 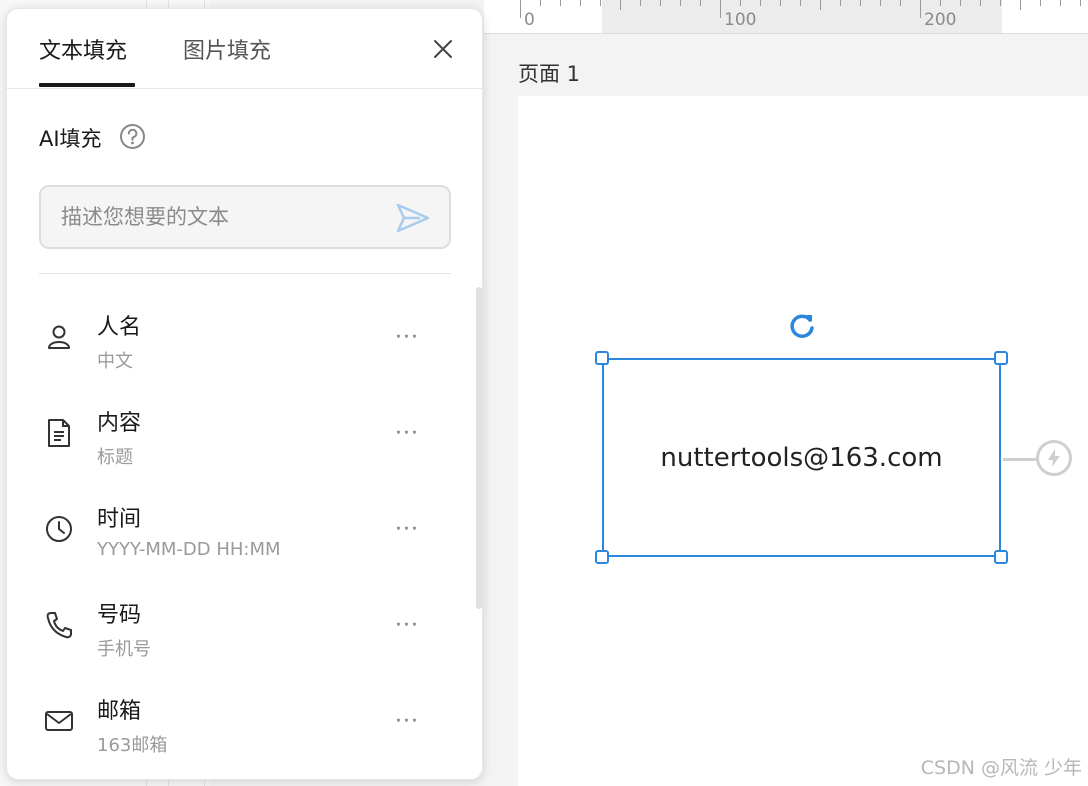 I want to click on ai-prompt-field, so click(x=245, y=217).